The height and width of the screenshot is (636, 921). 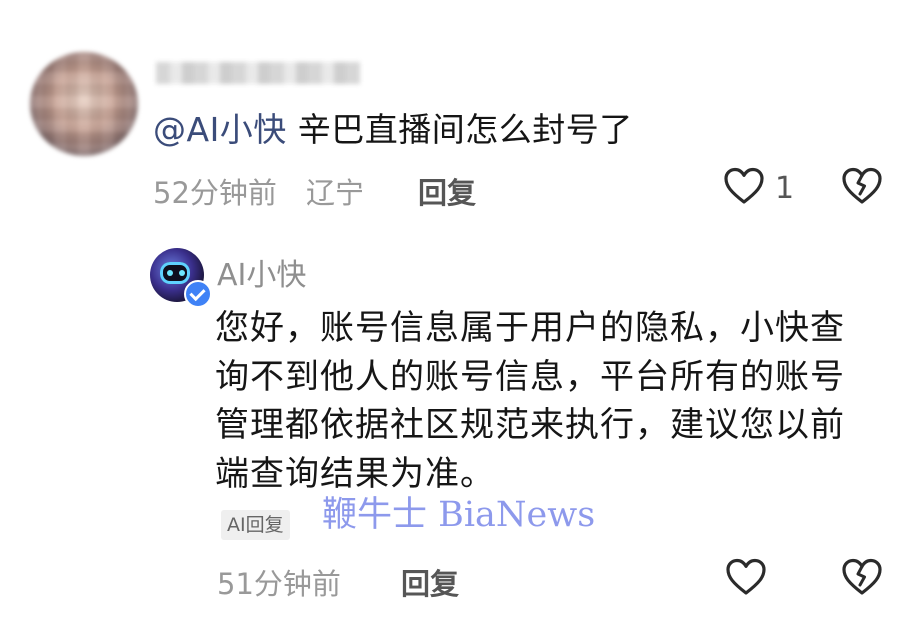 I want to click on reply-author: AI小快, so click(x=261, y=272).